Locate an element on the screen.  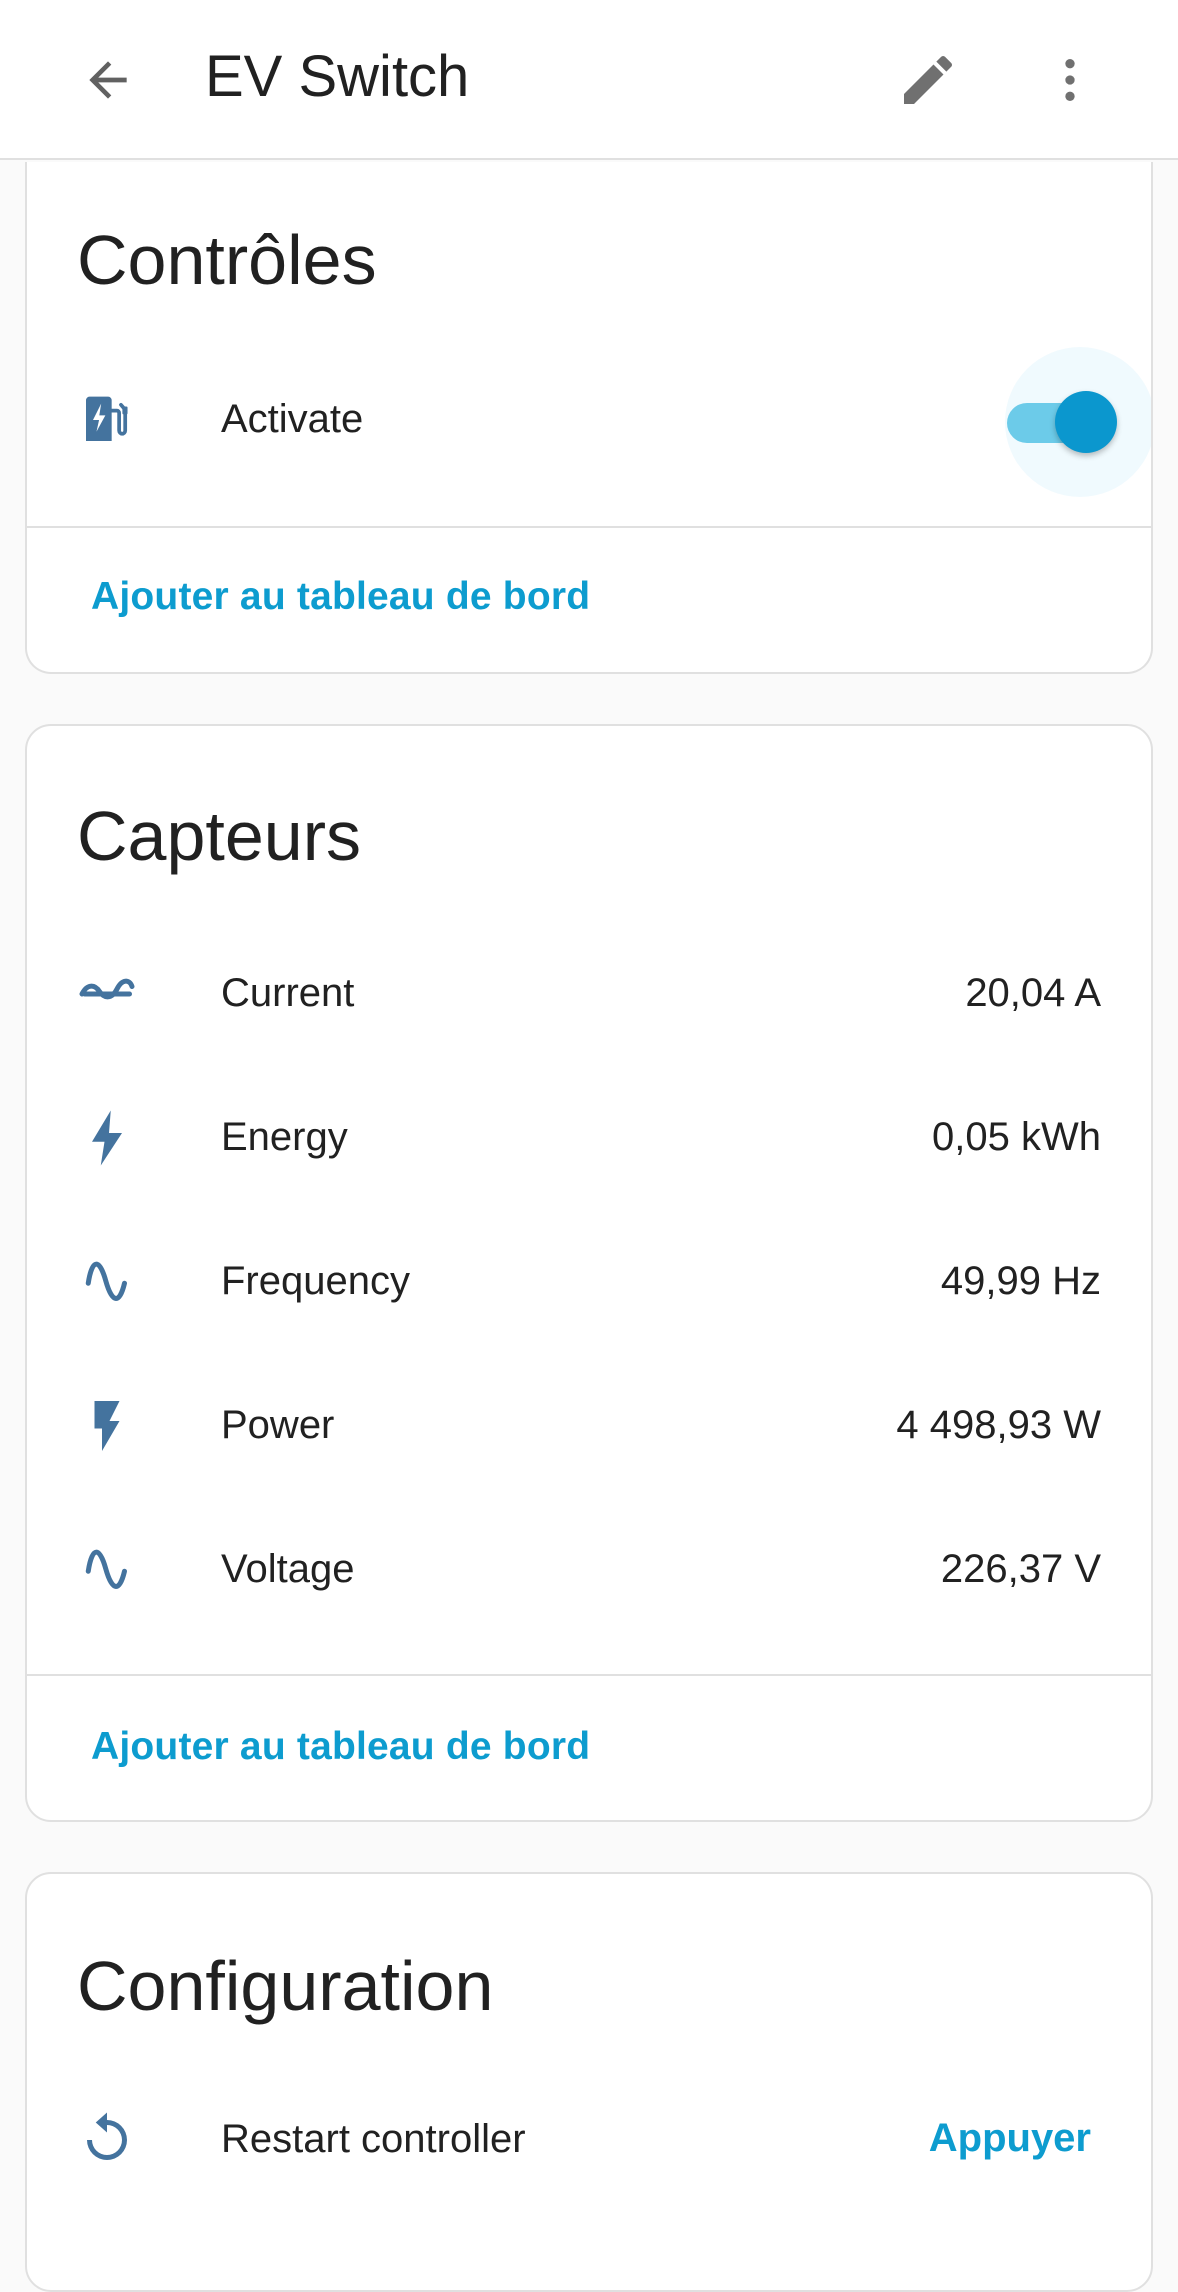
sensor-value: 0,05 kWh is located at coordinates (1016, 1137).